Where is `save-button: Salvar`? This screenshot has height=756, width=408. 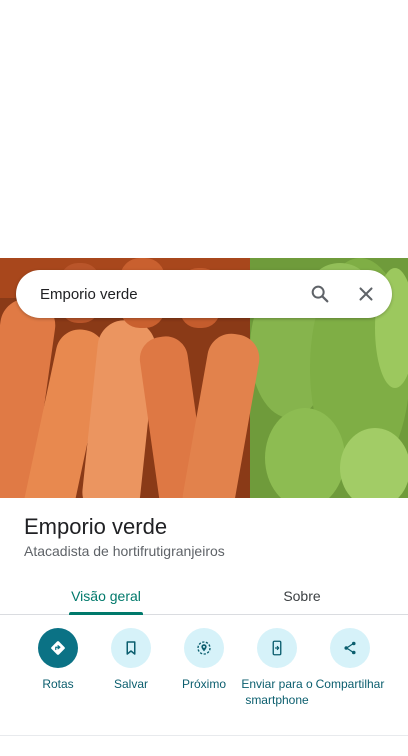 save-button: Salvar is located at coordinates (131, 660).